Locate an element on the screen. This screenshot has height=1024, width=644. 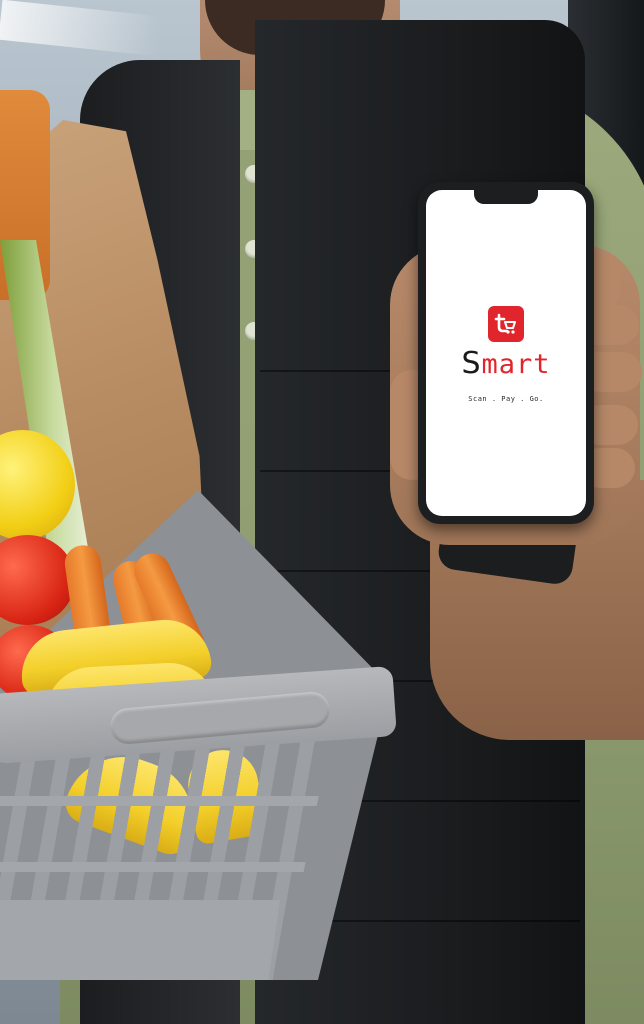
phone-screen: Smart Scan . Pay . Go. is located at coordinates (506, 353).